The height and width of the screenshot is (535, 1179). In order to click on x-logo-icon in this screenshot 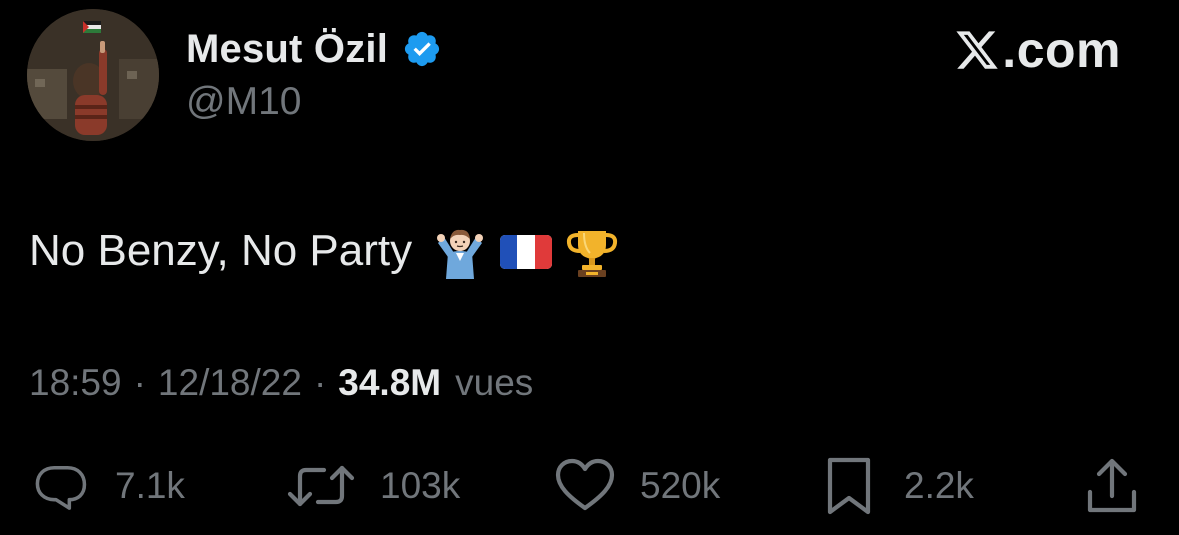, I will do `click(977, 50)`.